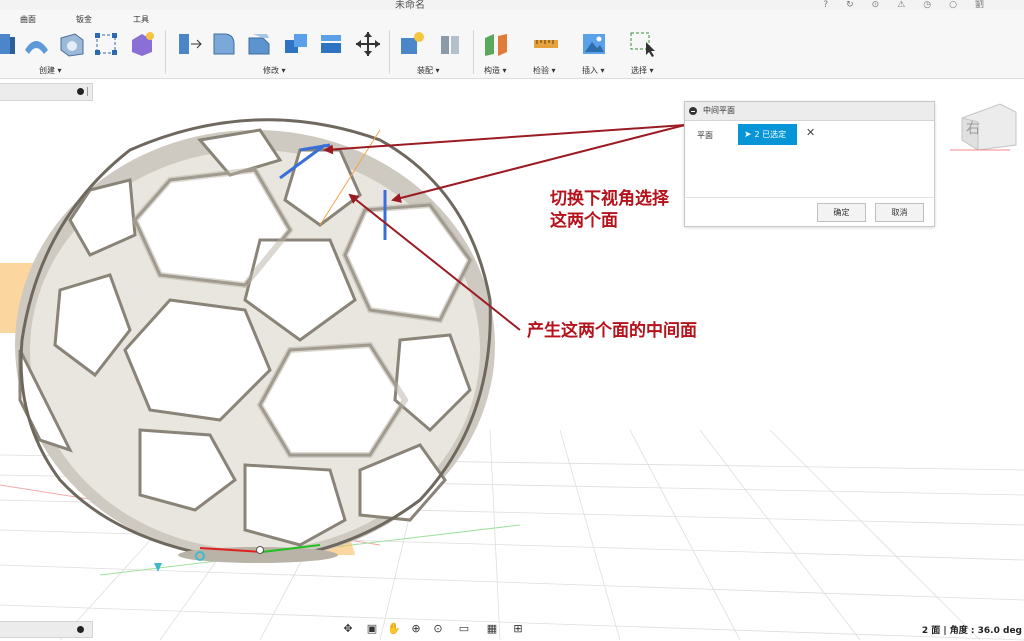 The height and width of the screenshot is (641, 1024). I want to click on sketch-points-icon, so click(106, 44).